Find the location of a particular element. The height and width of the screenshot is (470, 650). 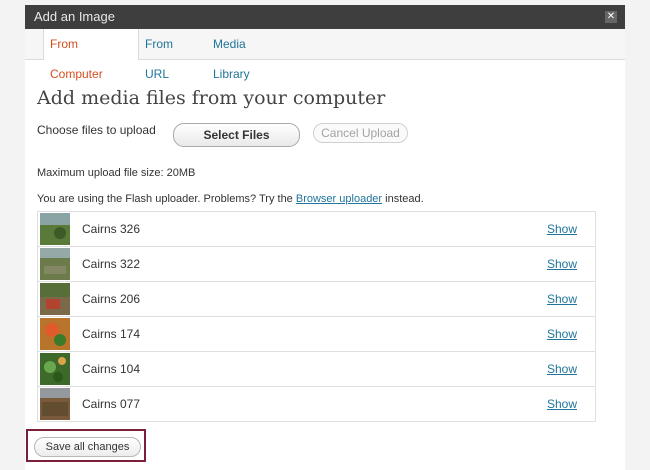

page-title: Add media files from your computer is located at coordinates (211, 98).